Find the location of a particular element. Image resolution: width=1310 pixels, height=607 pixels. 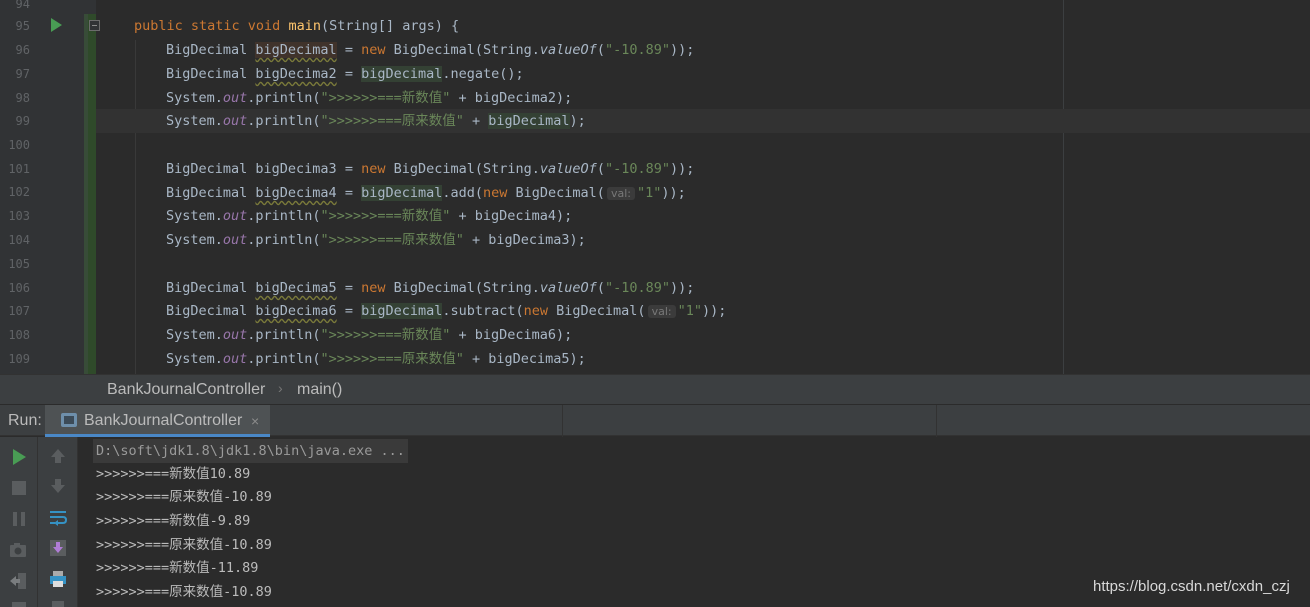

down-arrow-icon is located at coordinates (58, 486).